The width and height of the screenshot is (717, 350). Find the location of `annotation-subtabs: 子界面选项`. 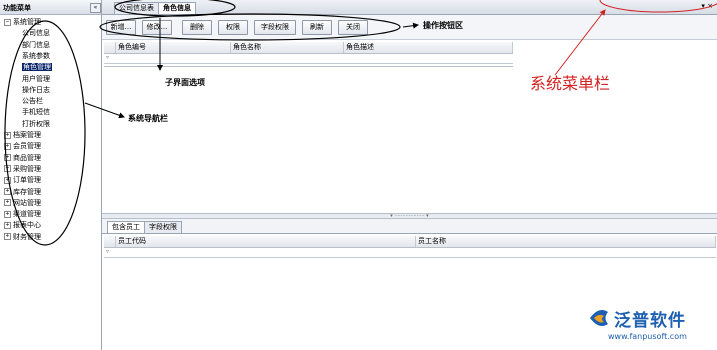

annotation-subtabs: 子界面选项 is located at coordinates (185, 82).